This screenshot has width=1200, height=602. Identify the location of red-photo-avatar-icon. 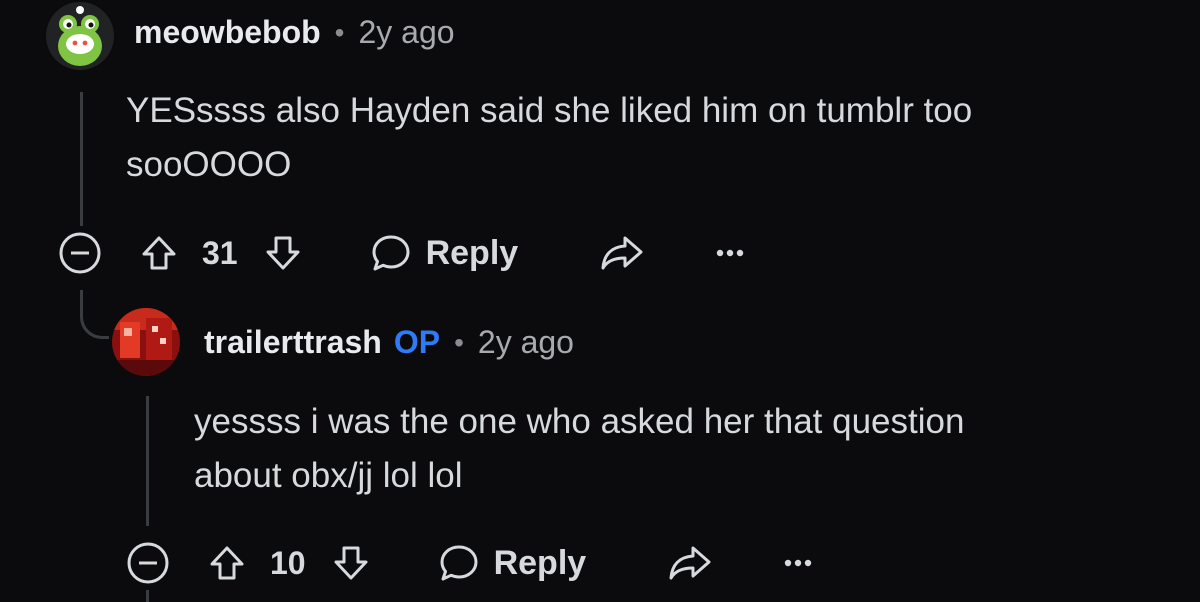
(146, 342).